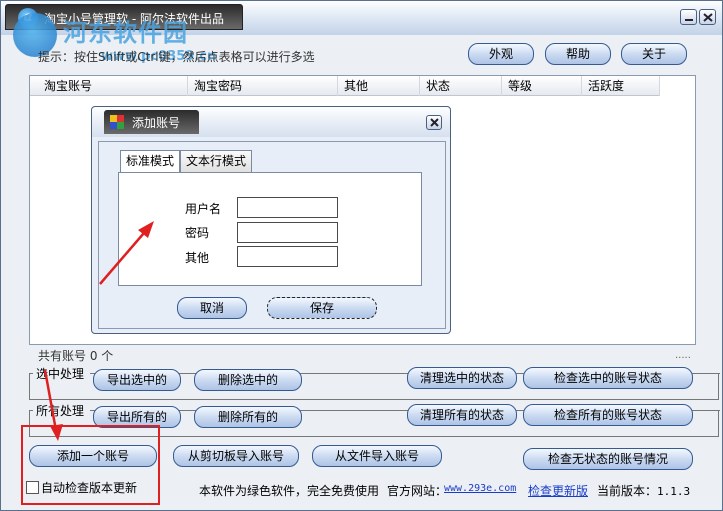 The height and width of the screenshot is (511, 723). Describe the element at coordinates (271, 122) in the screenshot. I see `dialog-title-bar: 添加账号` at that location.